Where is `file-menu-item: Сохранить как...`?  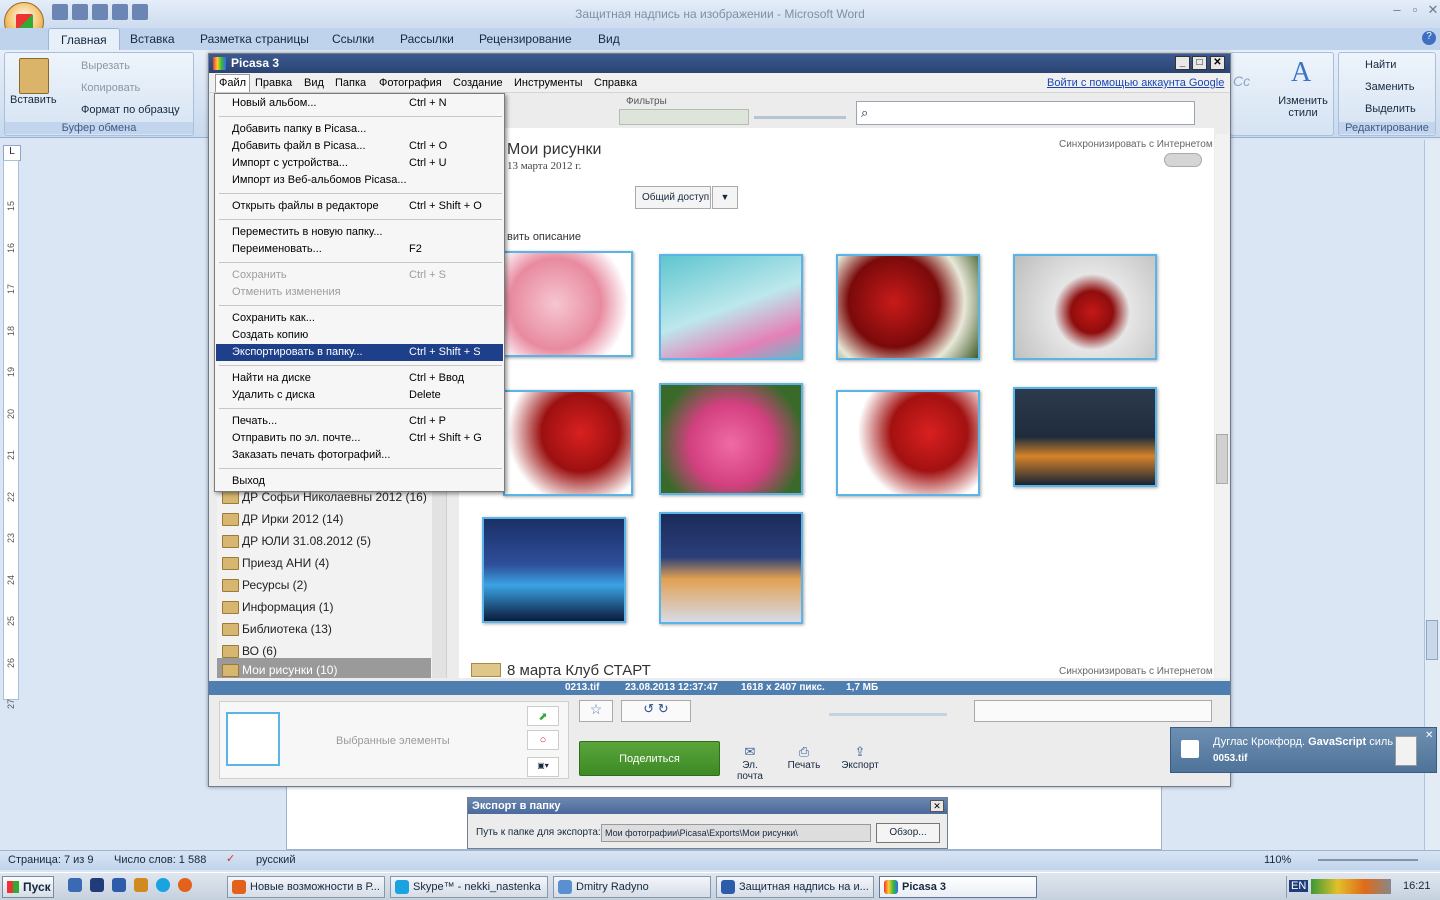
file-menu-item: Сохранить как... is located at coordinates (359, 318).